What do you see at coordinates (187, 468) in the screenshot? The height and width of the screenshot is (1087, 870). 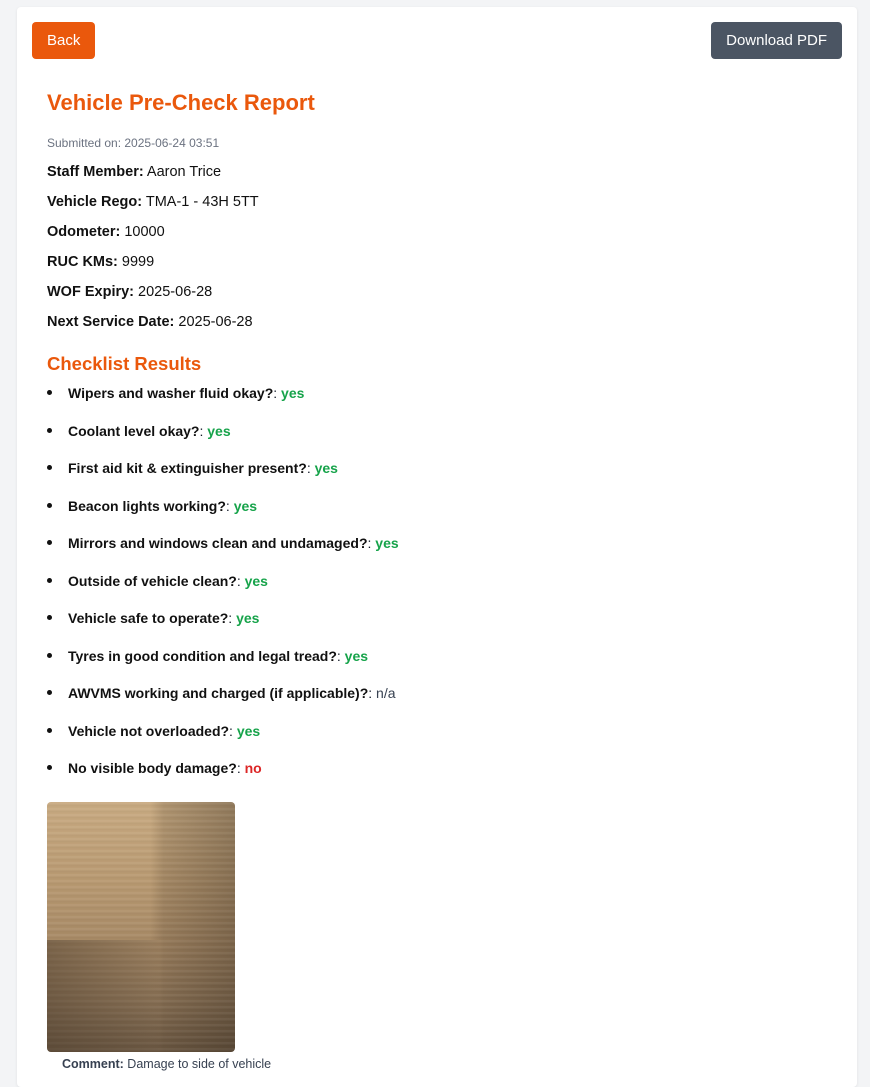 I see `checklist-question: First aid kit & extinguisher present?` at bounding box center [187, 468].